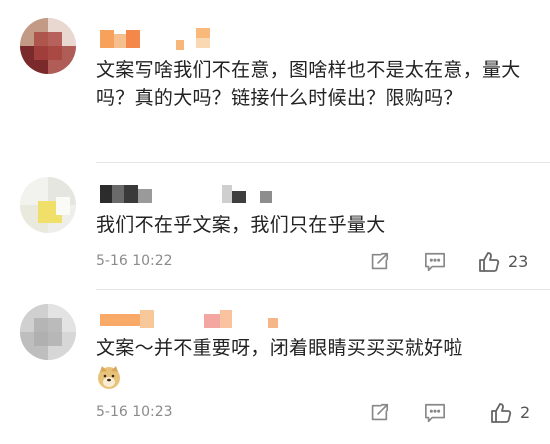  I want to click on like-count: 2, so click(525, 412).